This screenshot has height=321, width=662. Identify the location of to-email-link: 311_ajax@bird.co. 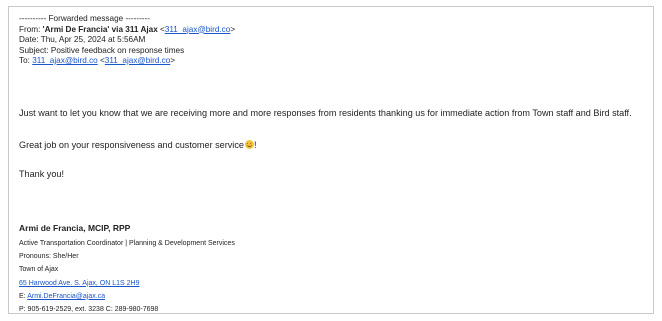
(65, 60).